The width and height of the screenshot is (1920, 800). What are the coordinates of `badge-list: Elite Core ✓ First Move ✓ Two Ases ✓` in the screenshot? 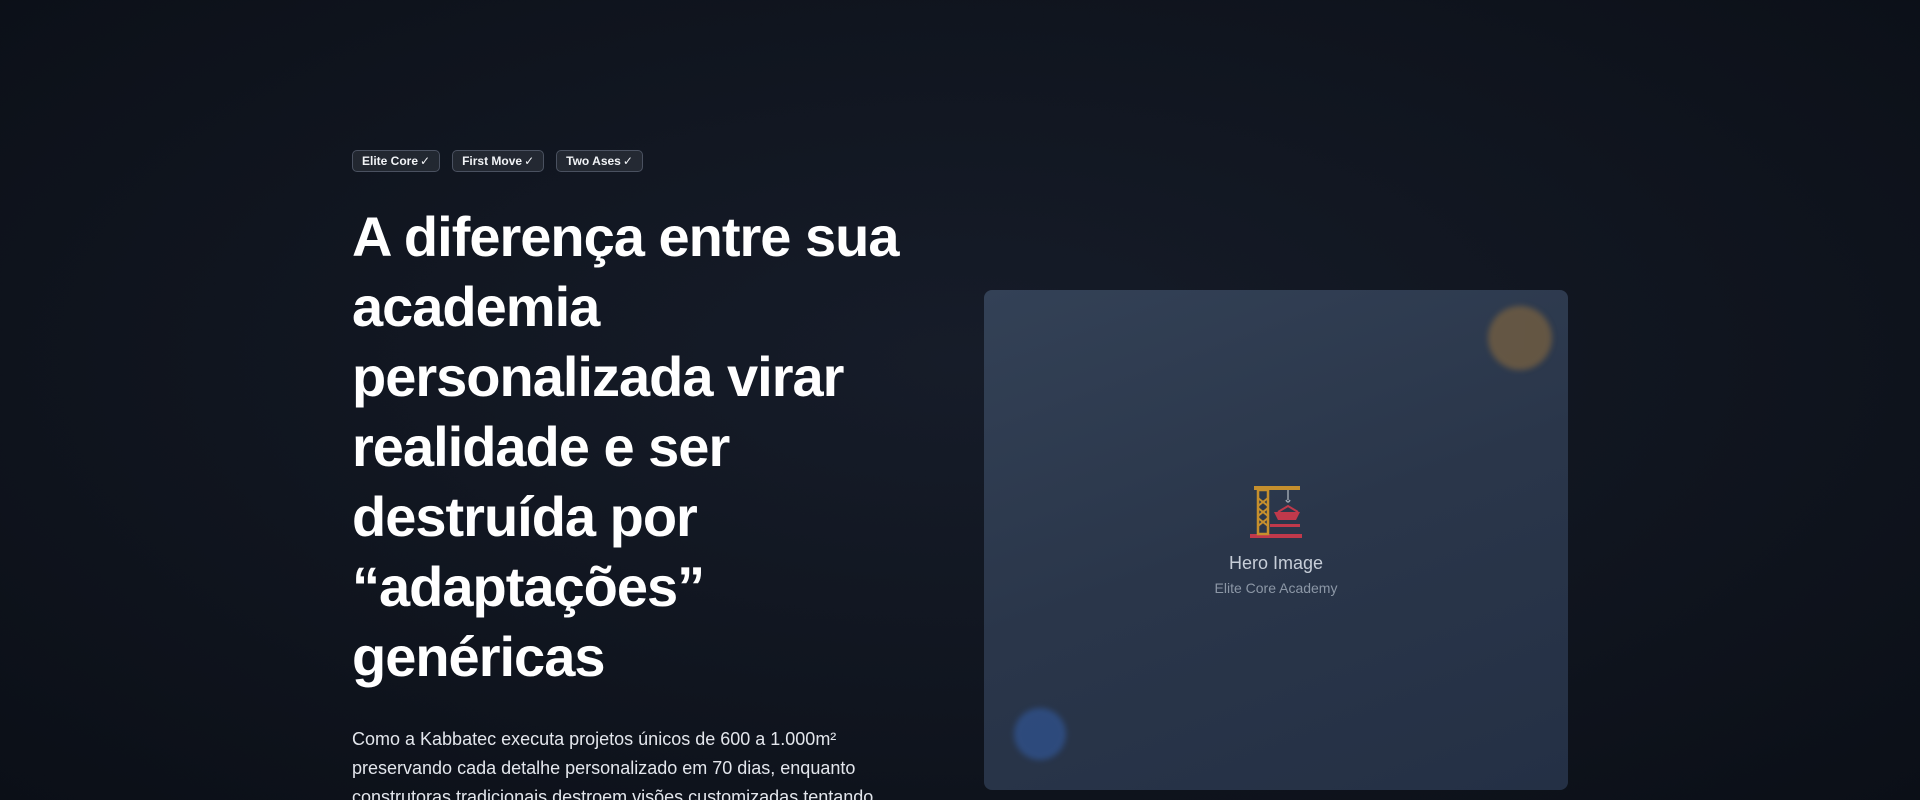 It's located at (497, 161).